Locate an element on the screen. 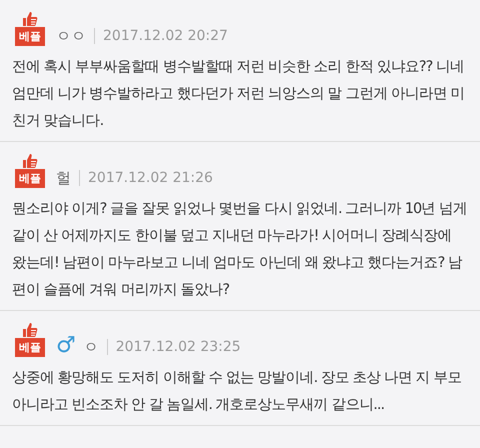 The height and width of the screenshot is (448, 480). comment-date: 2017.12.02 23:25 is located at coordinates (178, 347).